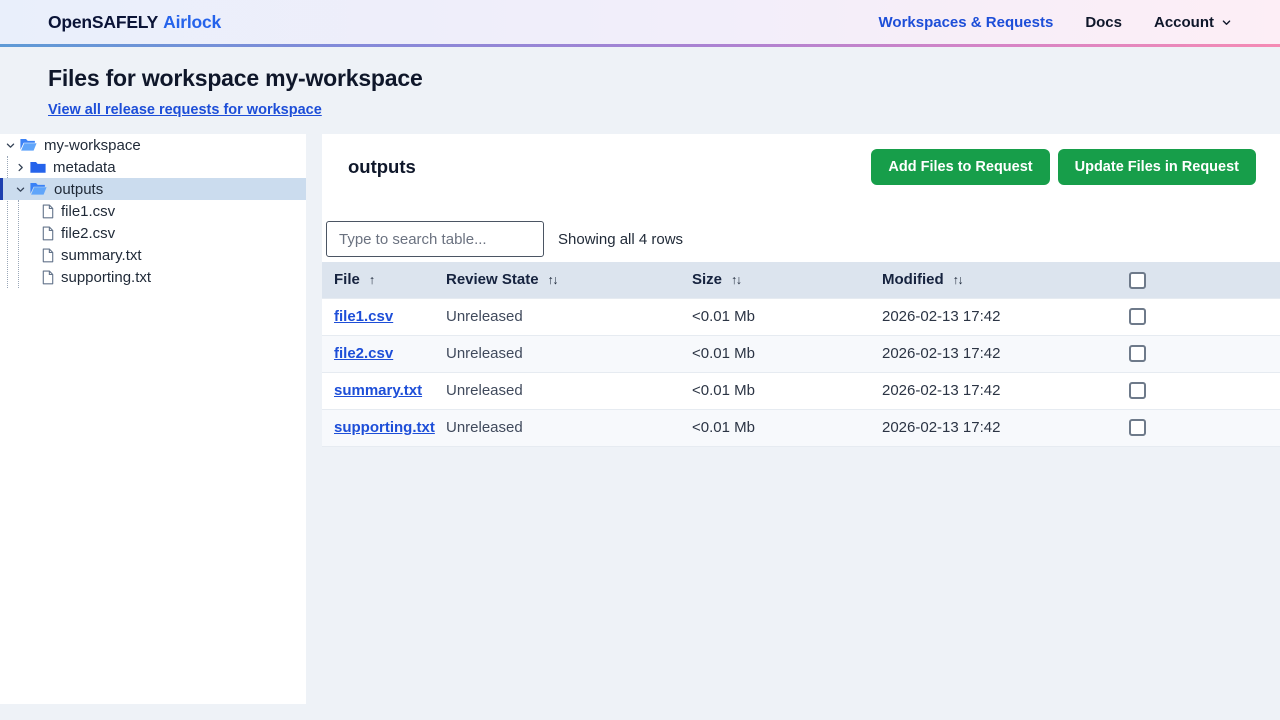  What do you see at coordinates (20, 167) in the screenshot?
I see `chevron-right-icon` at bounding box center [20, 167].